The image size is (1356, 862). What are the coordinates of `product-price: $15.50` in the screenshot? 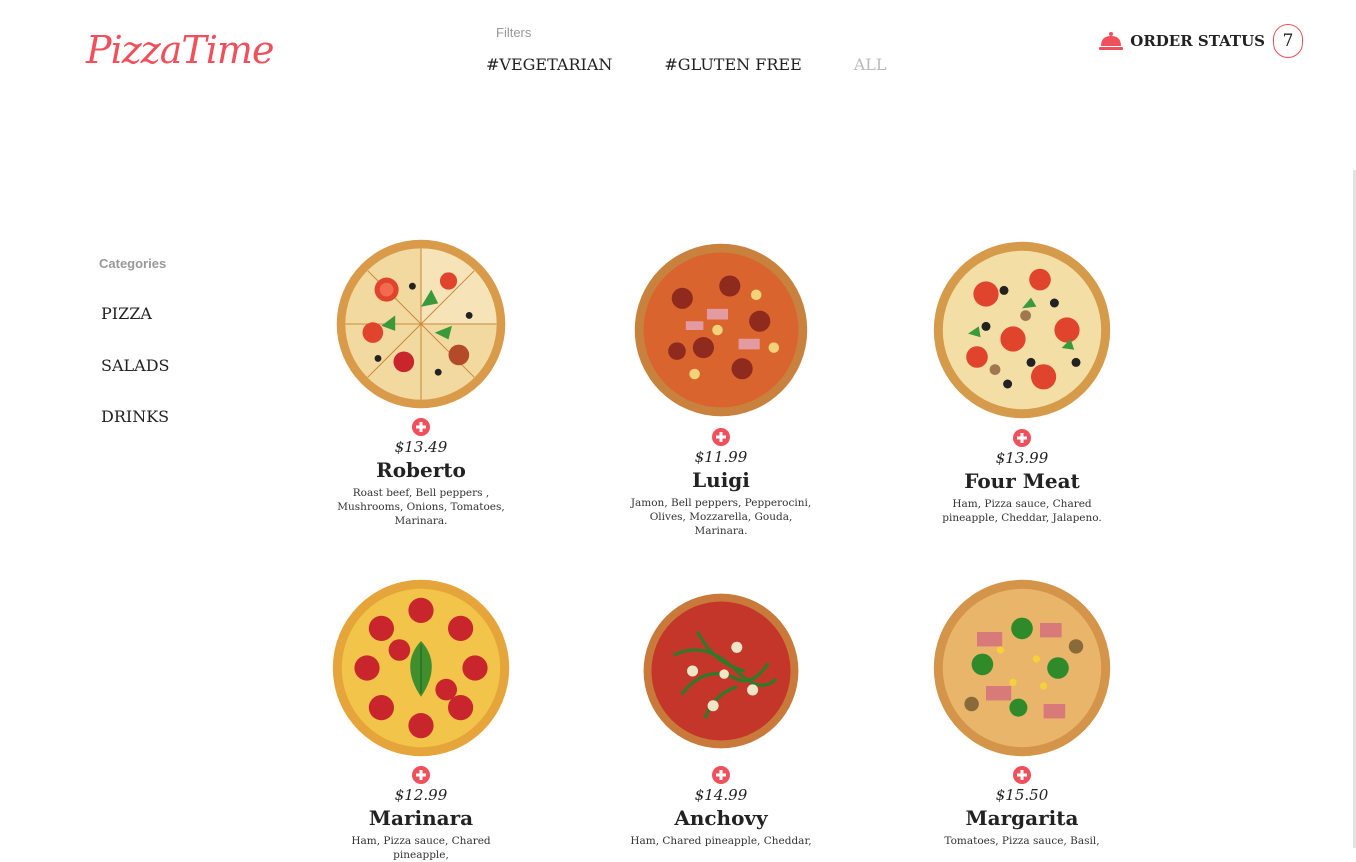 It's located at (1022, 795).